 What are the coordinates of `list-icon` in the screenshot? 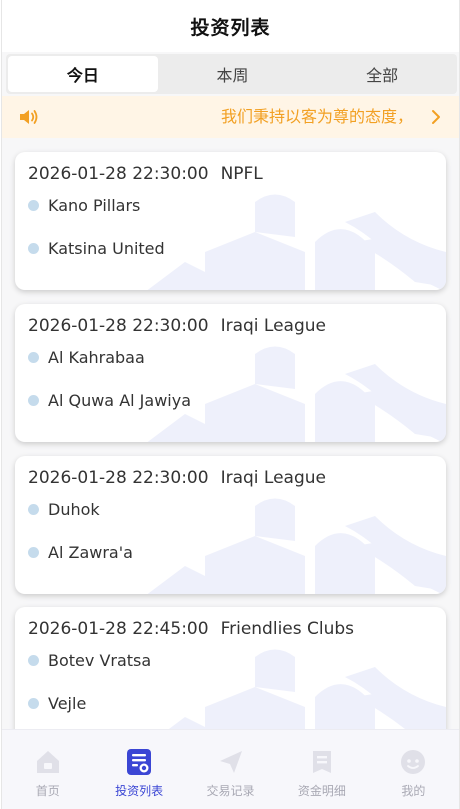 It's located at (139, 762).